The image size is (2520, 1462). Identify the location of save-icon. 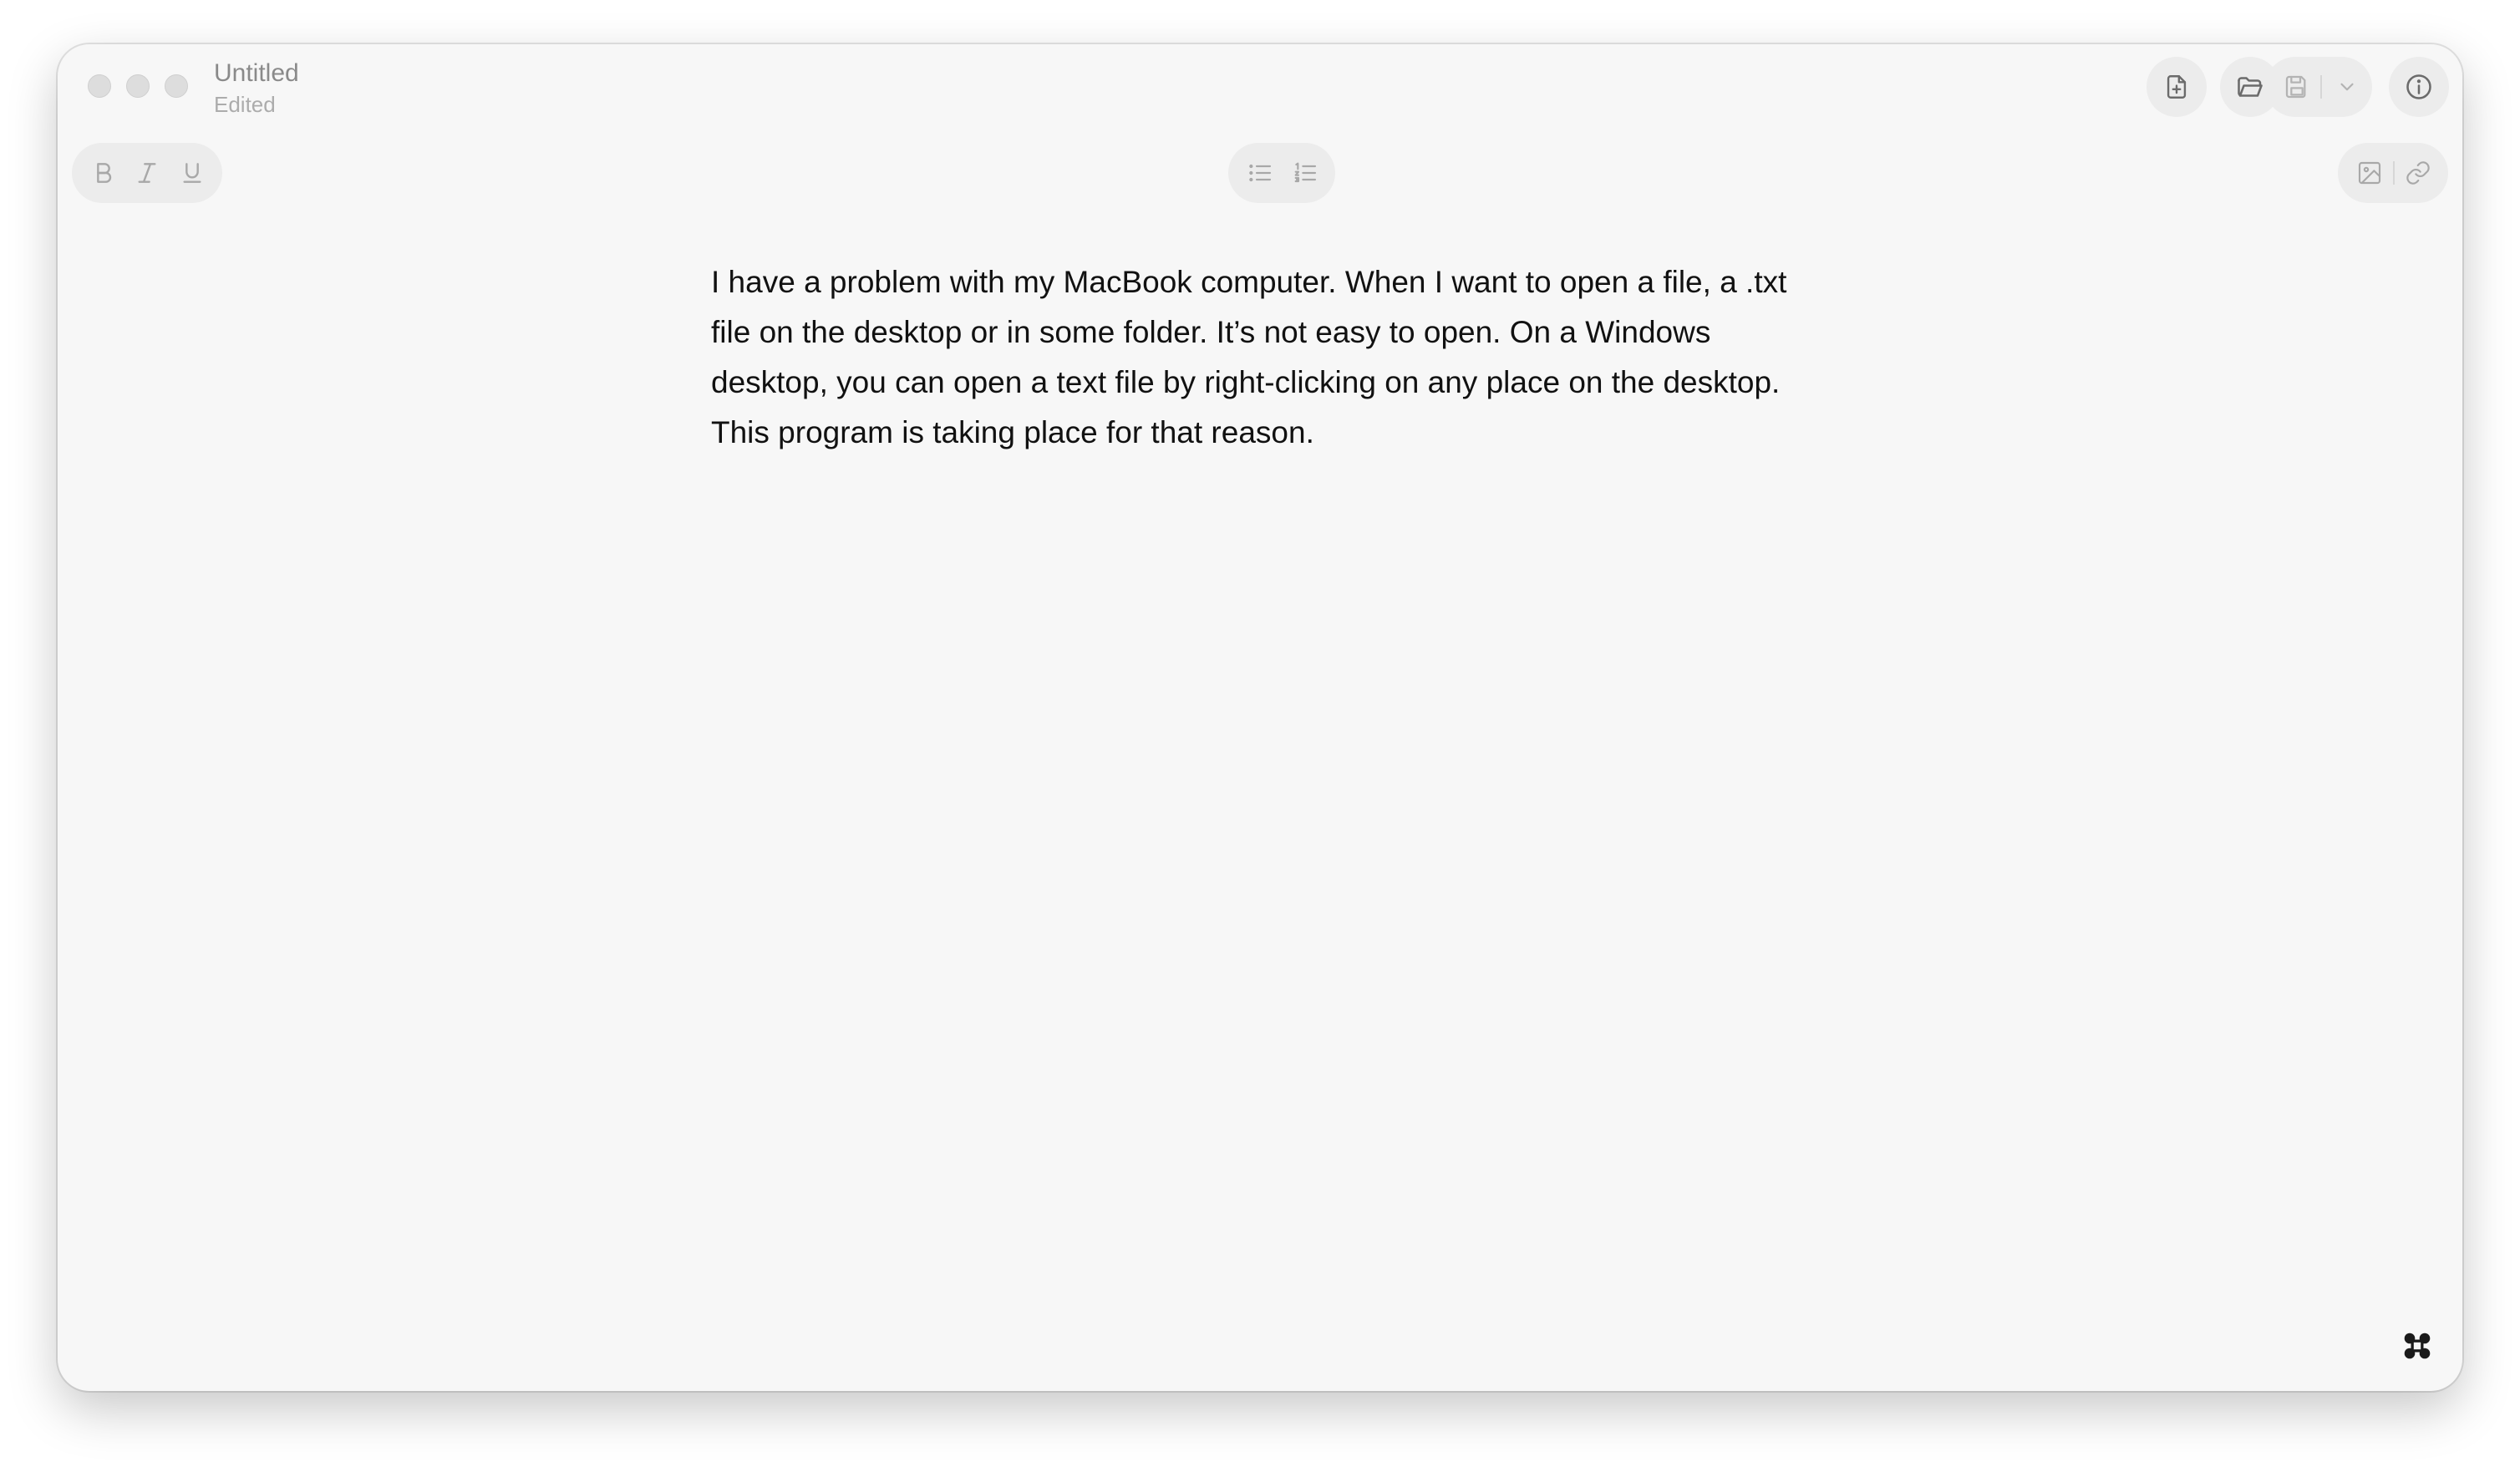
(2297, 87).